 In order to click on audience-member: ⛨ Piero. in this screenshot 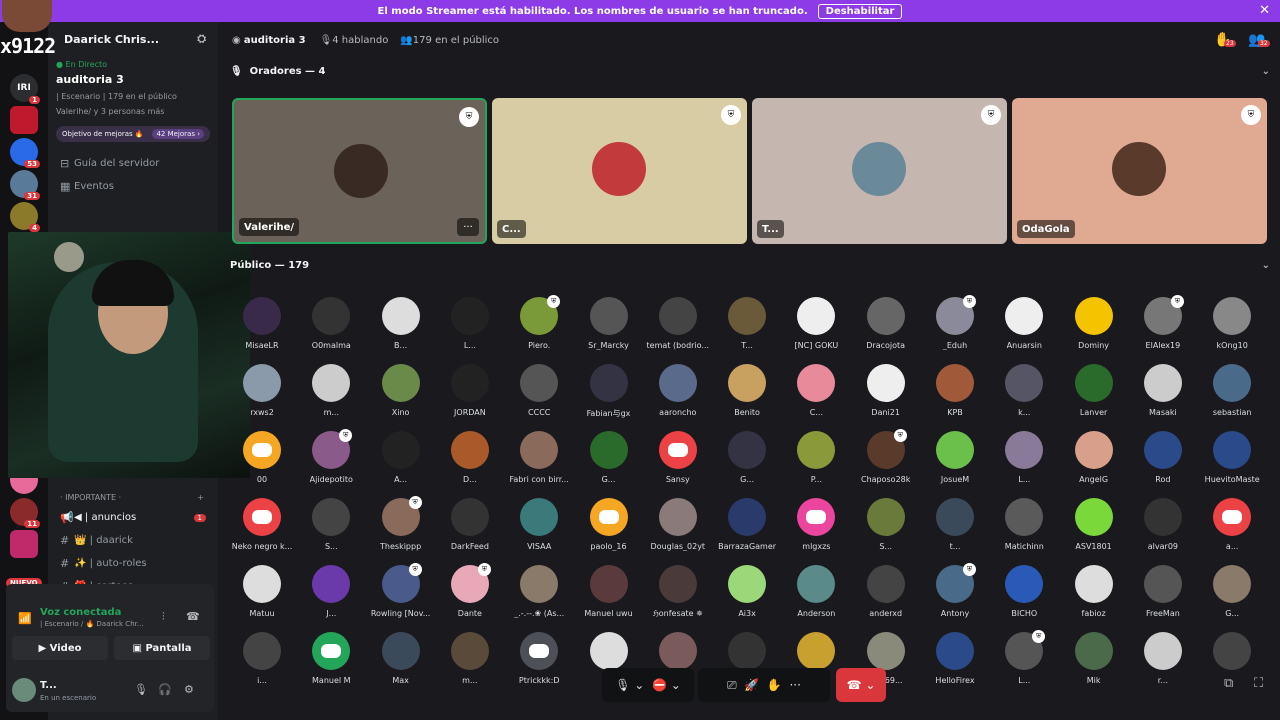, I will do `click(539, 322)`.